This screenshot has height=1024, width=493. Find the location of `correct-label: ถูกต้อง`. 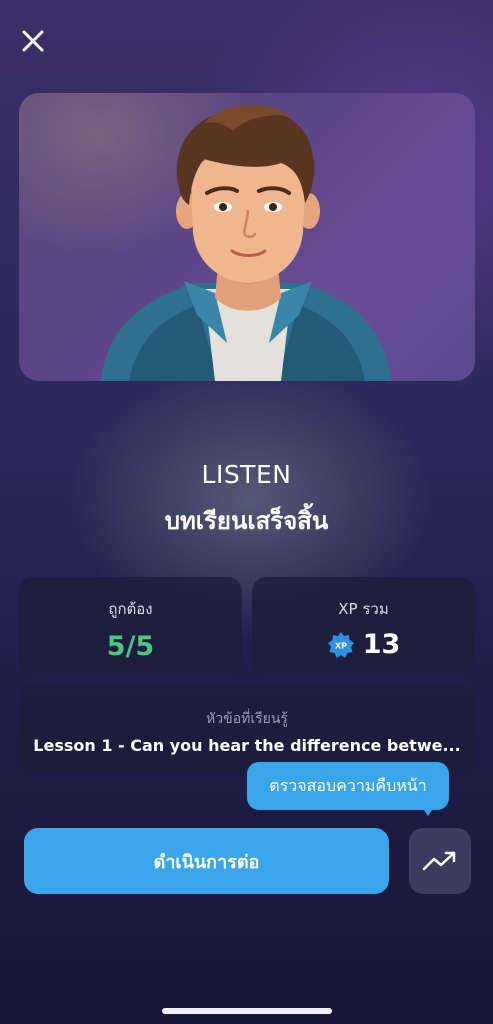

correct-label: ถูกต้อง is located at coordinates (130, 609).